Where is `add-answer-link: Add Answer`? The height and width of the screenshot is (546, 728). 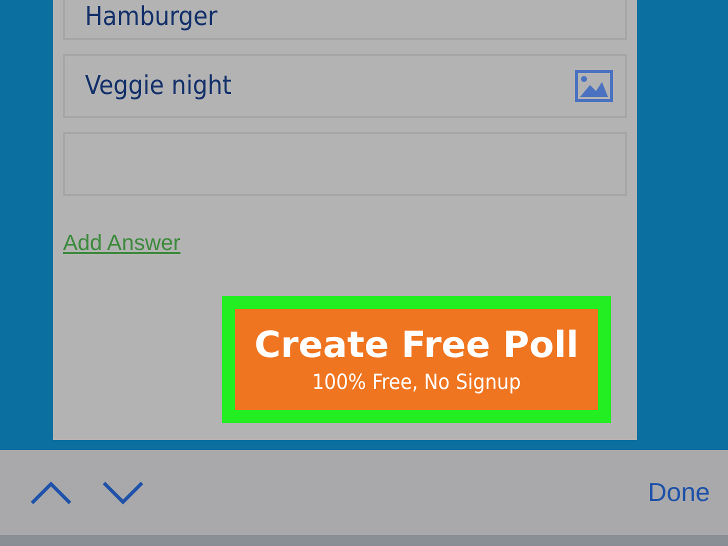
add-answer-link: Add Answer is located at coordinates (121, 243).